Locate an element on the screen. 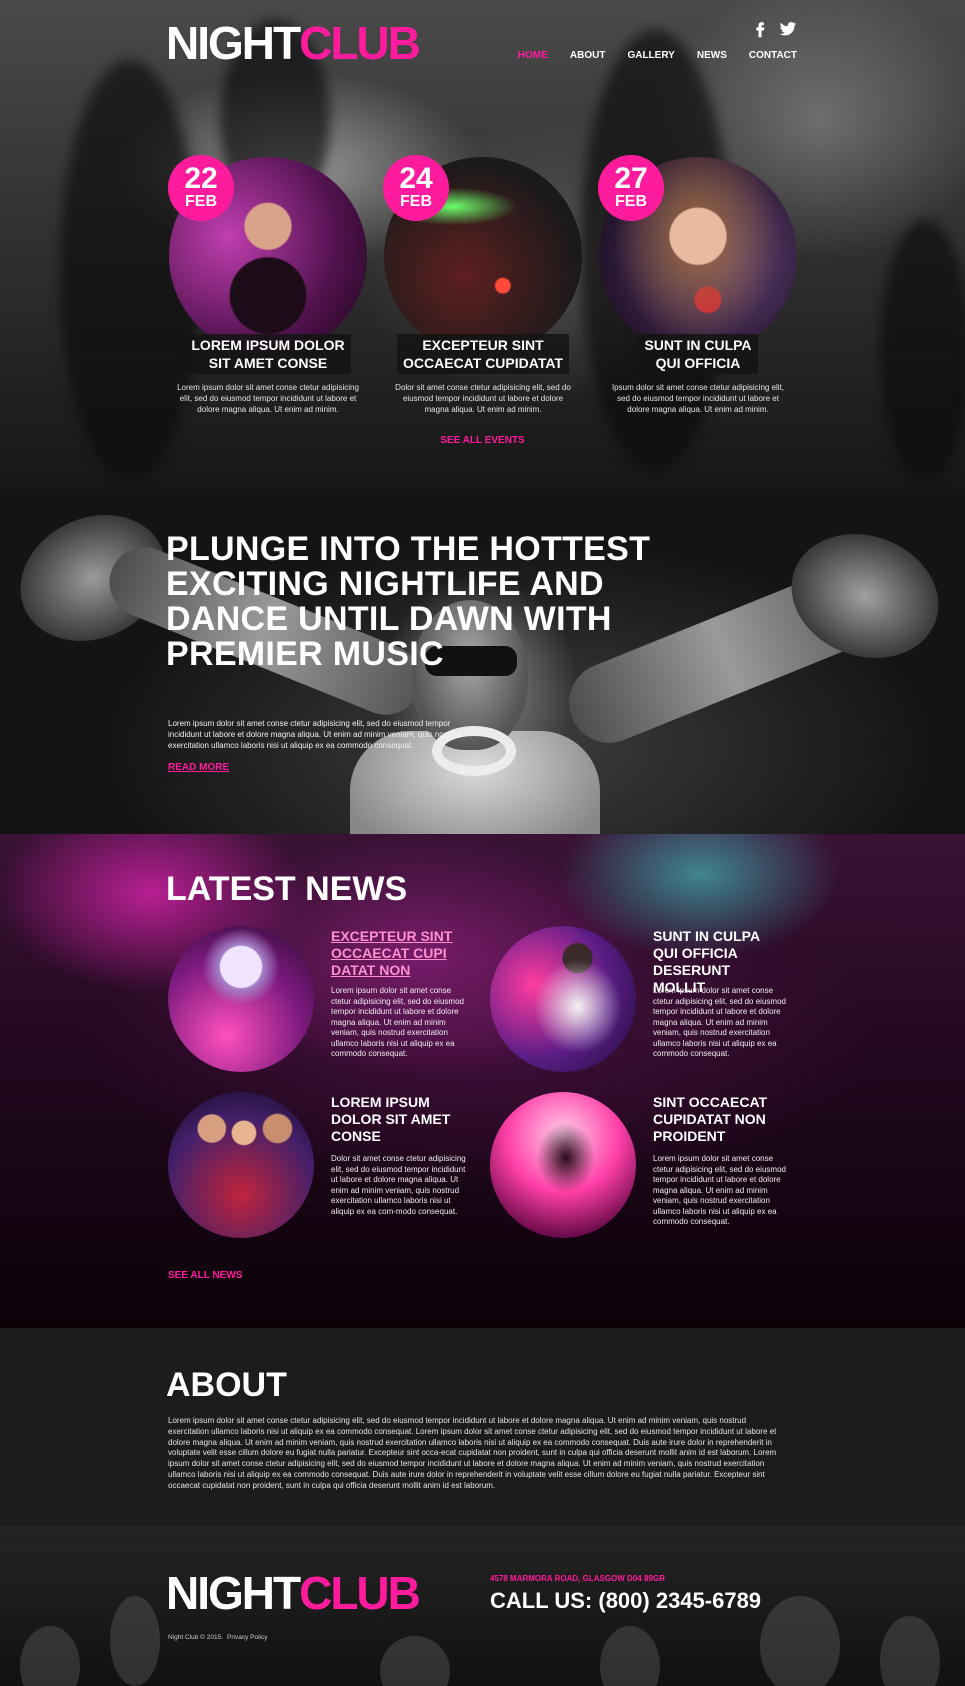  footer-address: 4578 MARMORA ROAD, GLASGOW D04 89GR is located at coordinates (577, 1578).